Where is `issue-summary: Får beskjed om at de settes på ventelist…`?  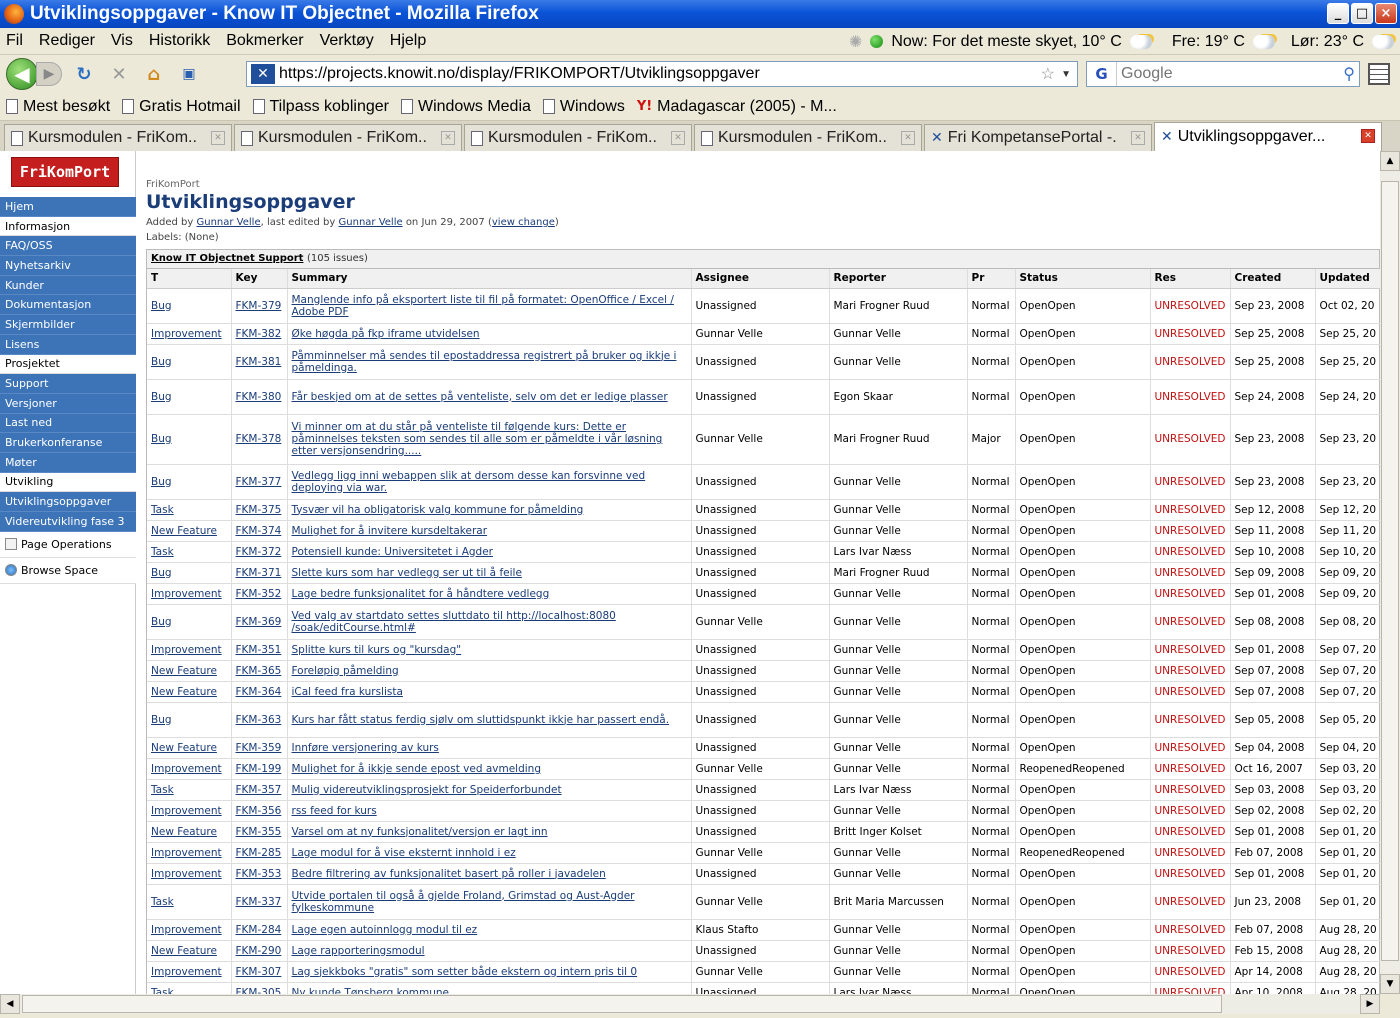 issue-summary: Får beskjed om at de settes på ventelist… is located at coordinates (480, 397).